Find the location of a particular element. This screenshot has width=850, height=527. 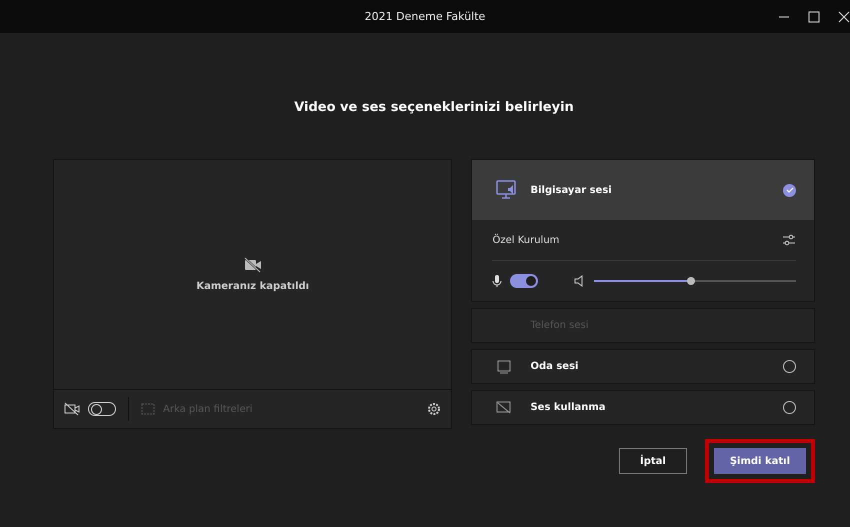

checkmark-icon is located at coordinates (790, 190).